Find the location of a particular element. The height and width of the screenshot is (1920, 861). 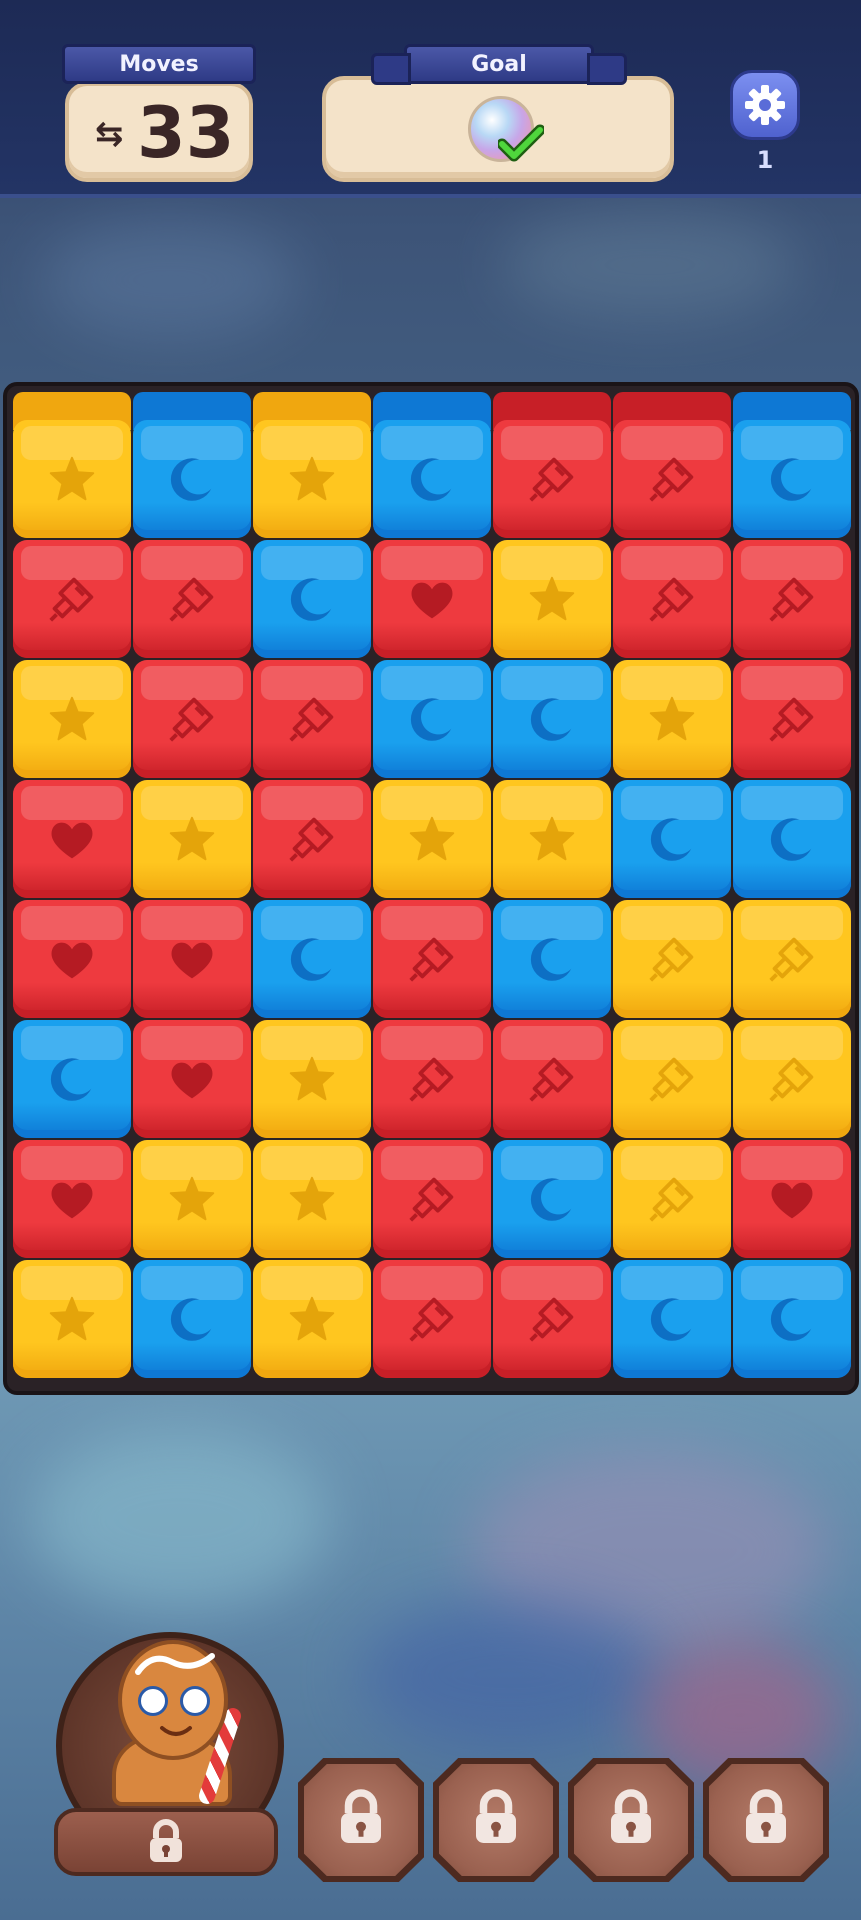

top-hud: ⇆ 33 Moves Goal 1 is located at coordinates (430, 99).